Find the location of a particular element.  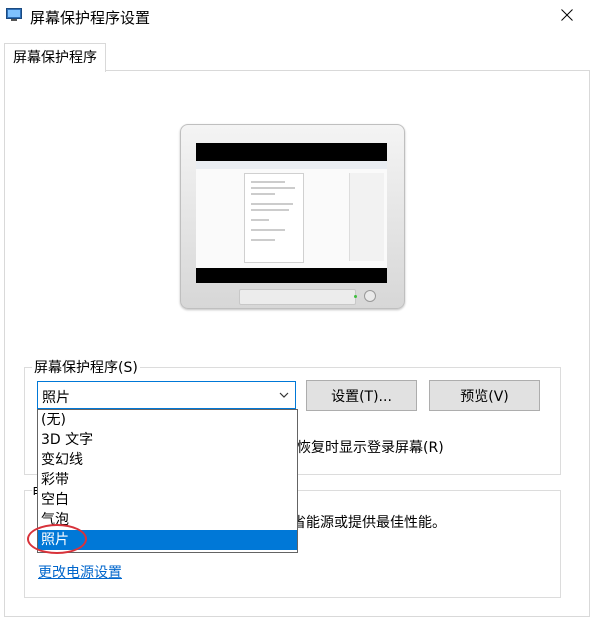

screensaver-app-icon is located at coordinates (14, 14).